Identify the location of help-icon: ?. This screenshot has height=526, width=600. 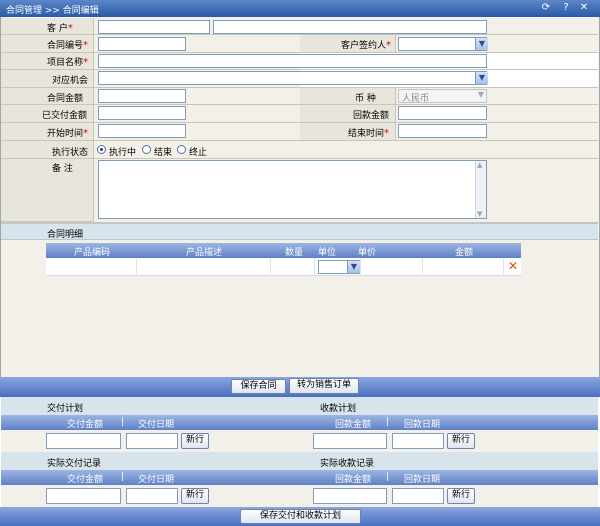
(566, 8).